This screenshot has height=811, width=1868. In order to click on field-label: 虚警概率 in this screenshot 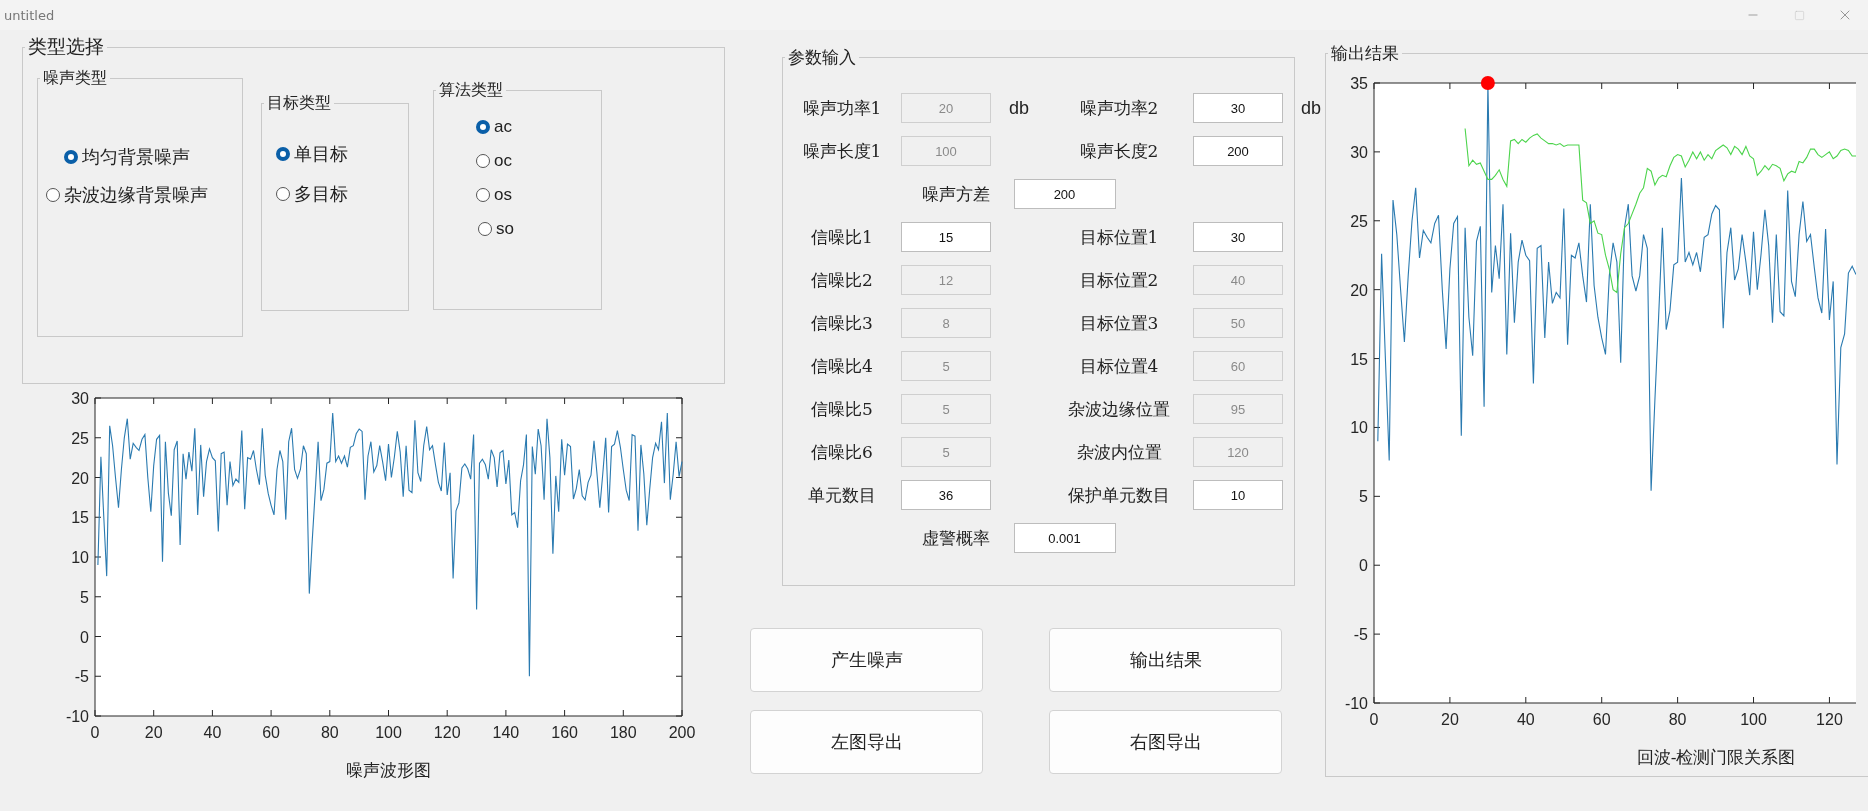, I will do `click(955, 538)`.